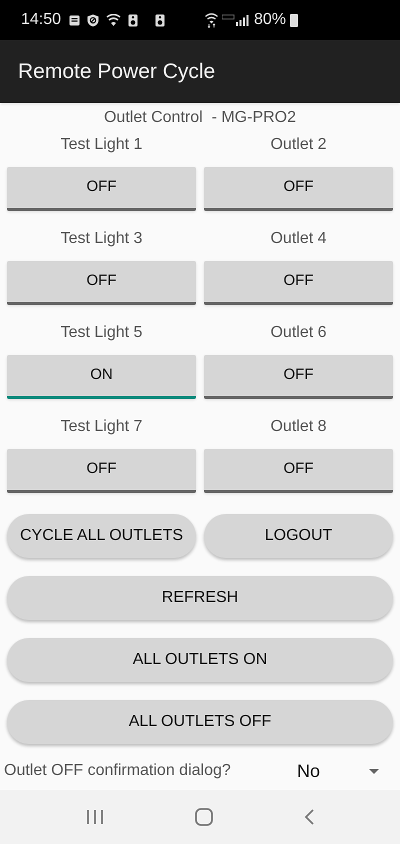 The height and width of the screenshot is (844, 400). I want to click on outlet-label: Outlet 4, so click(298, 239).